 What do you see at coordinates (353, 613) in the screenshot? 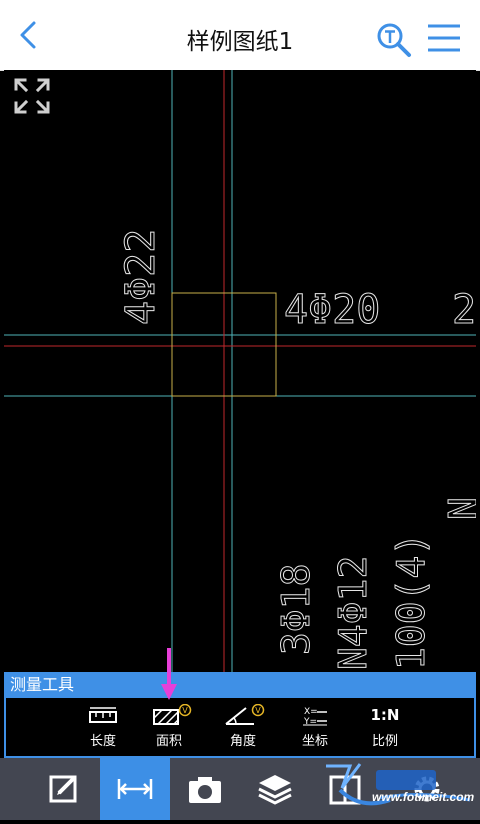
I see `rebar-label-bottom-2: N4Φ12` at bounding box center [353, 613].